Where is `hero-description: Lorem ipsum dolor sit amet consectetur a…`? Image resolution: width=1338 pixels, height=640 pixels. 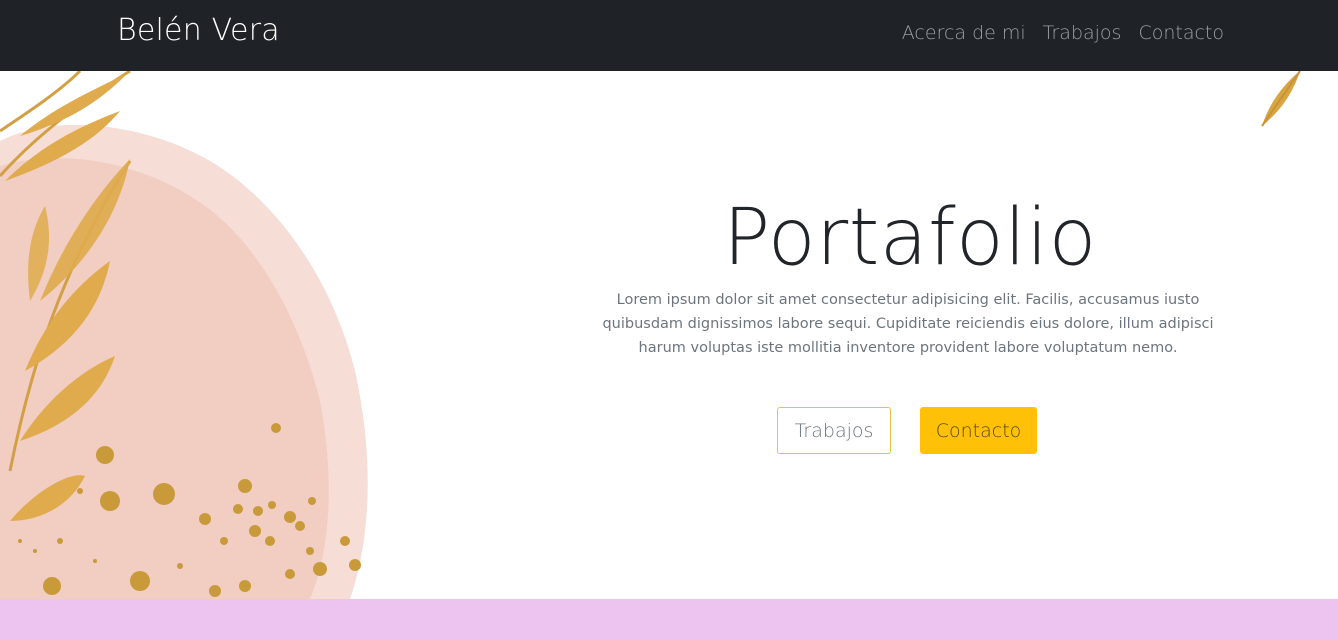 hero-description: Lorem ipsum dolor sit amet consectetur a… is located at coordinates (908, 324).